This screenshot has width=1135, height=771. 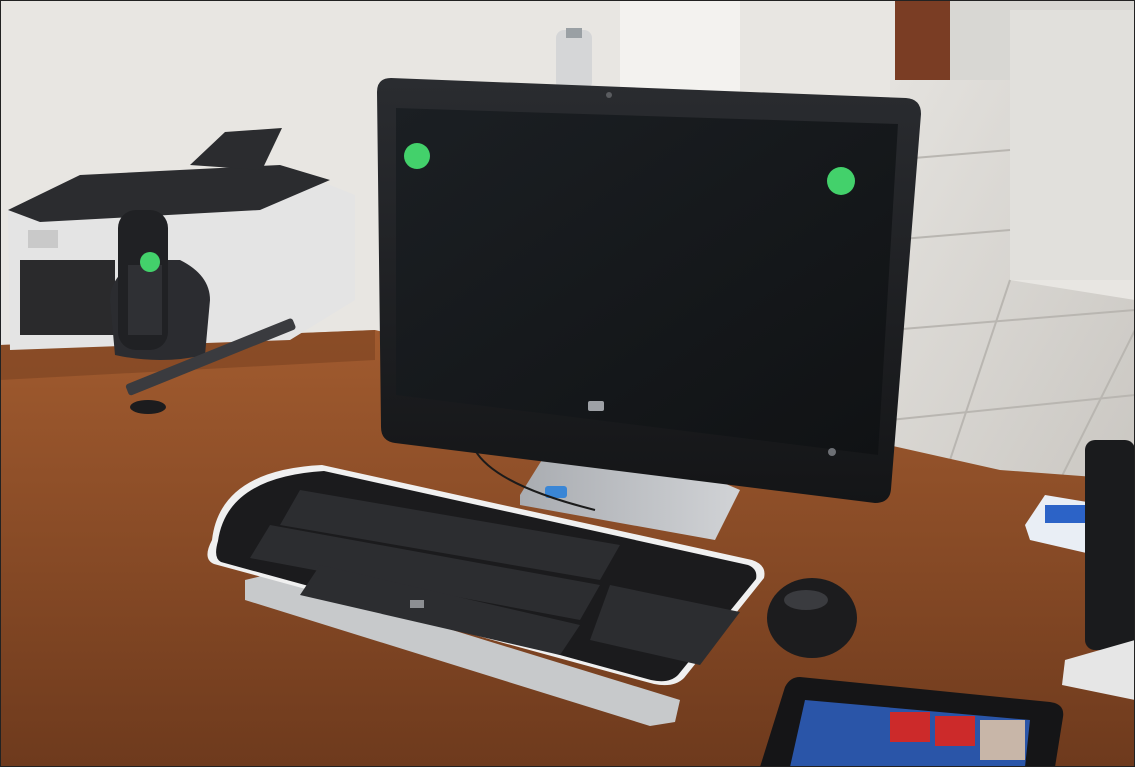 I want to click on keyboard-logo, so click(x=417, y=604).